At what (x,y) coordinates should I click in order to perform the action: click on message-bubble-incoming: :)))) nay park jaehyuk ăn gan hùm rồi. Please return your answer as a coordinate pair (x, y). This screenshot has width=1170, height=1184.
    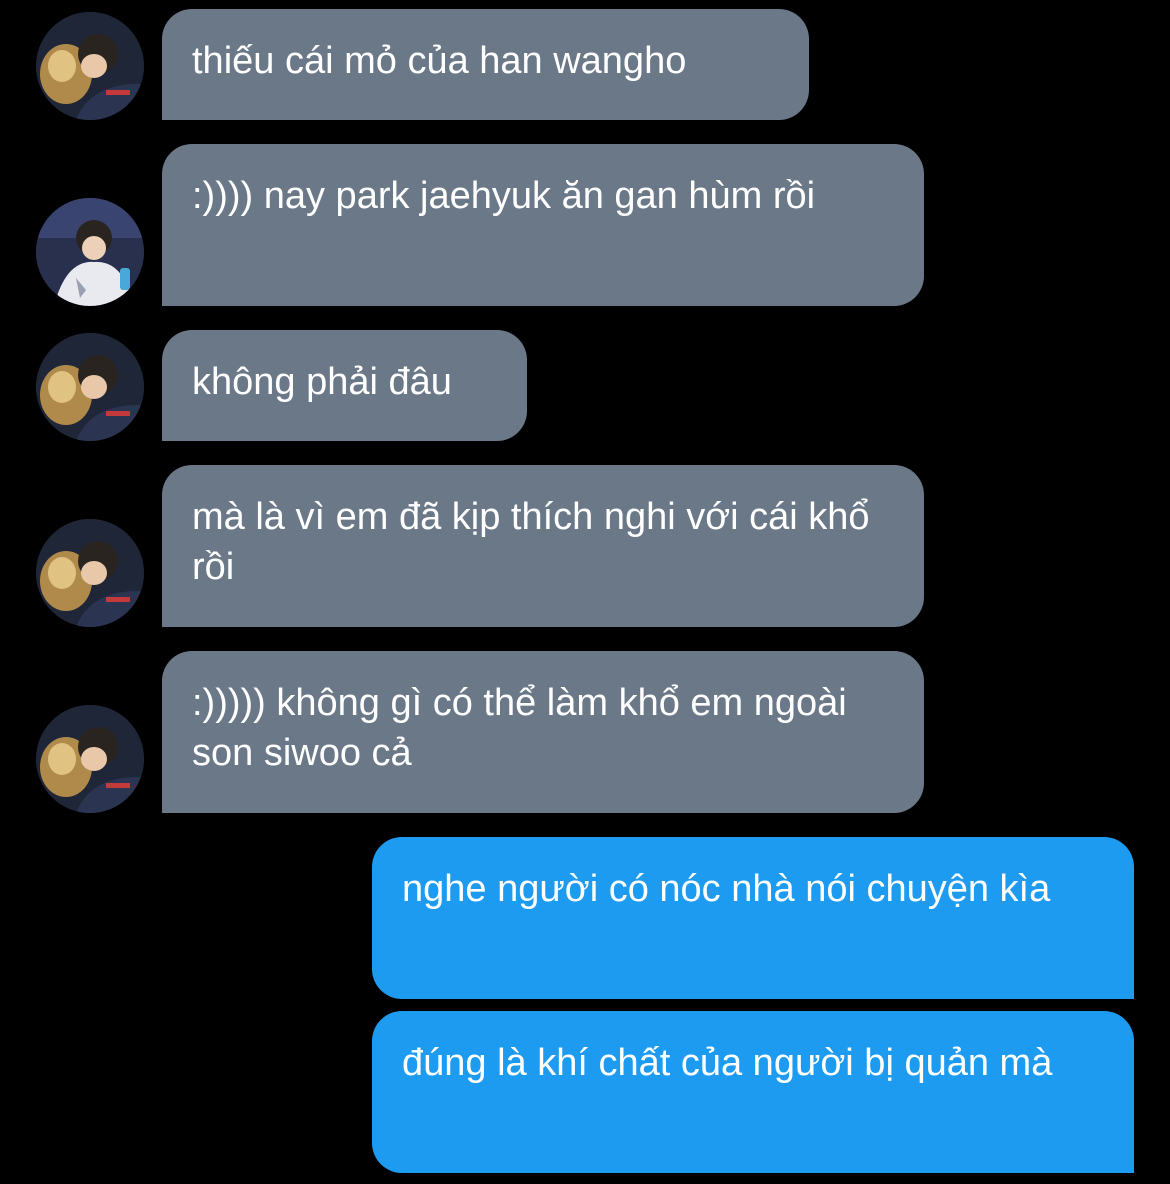
    Looking at the image, I should click on (543, 225).